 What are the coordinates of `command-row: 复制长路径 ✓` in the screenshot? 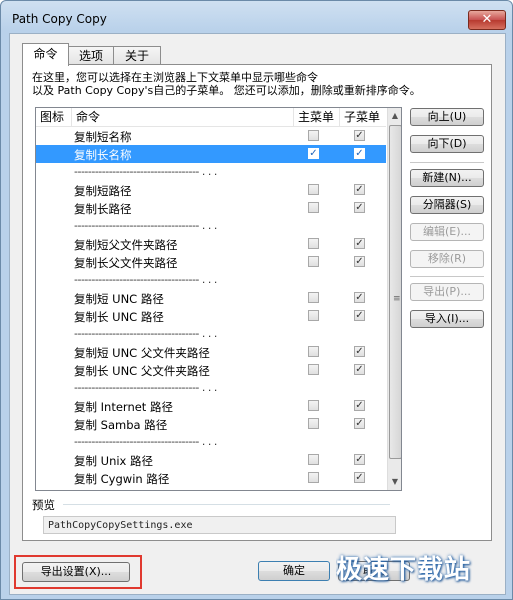 It's located at (211, 208).